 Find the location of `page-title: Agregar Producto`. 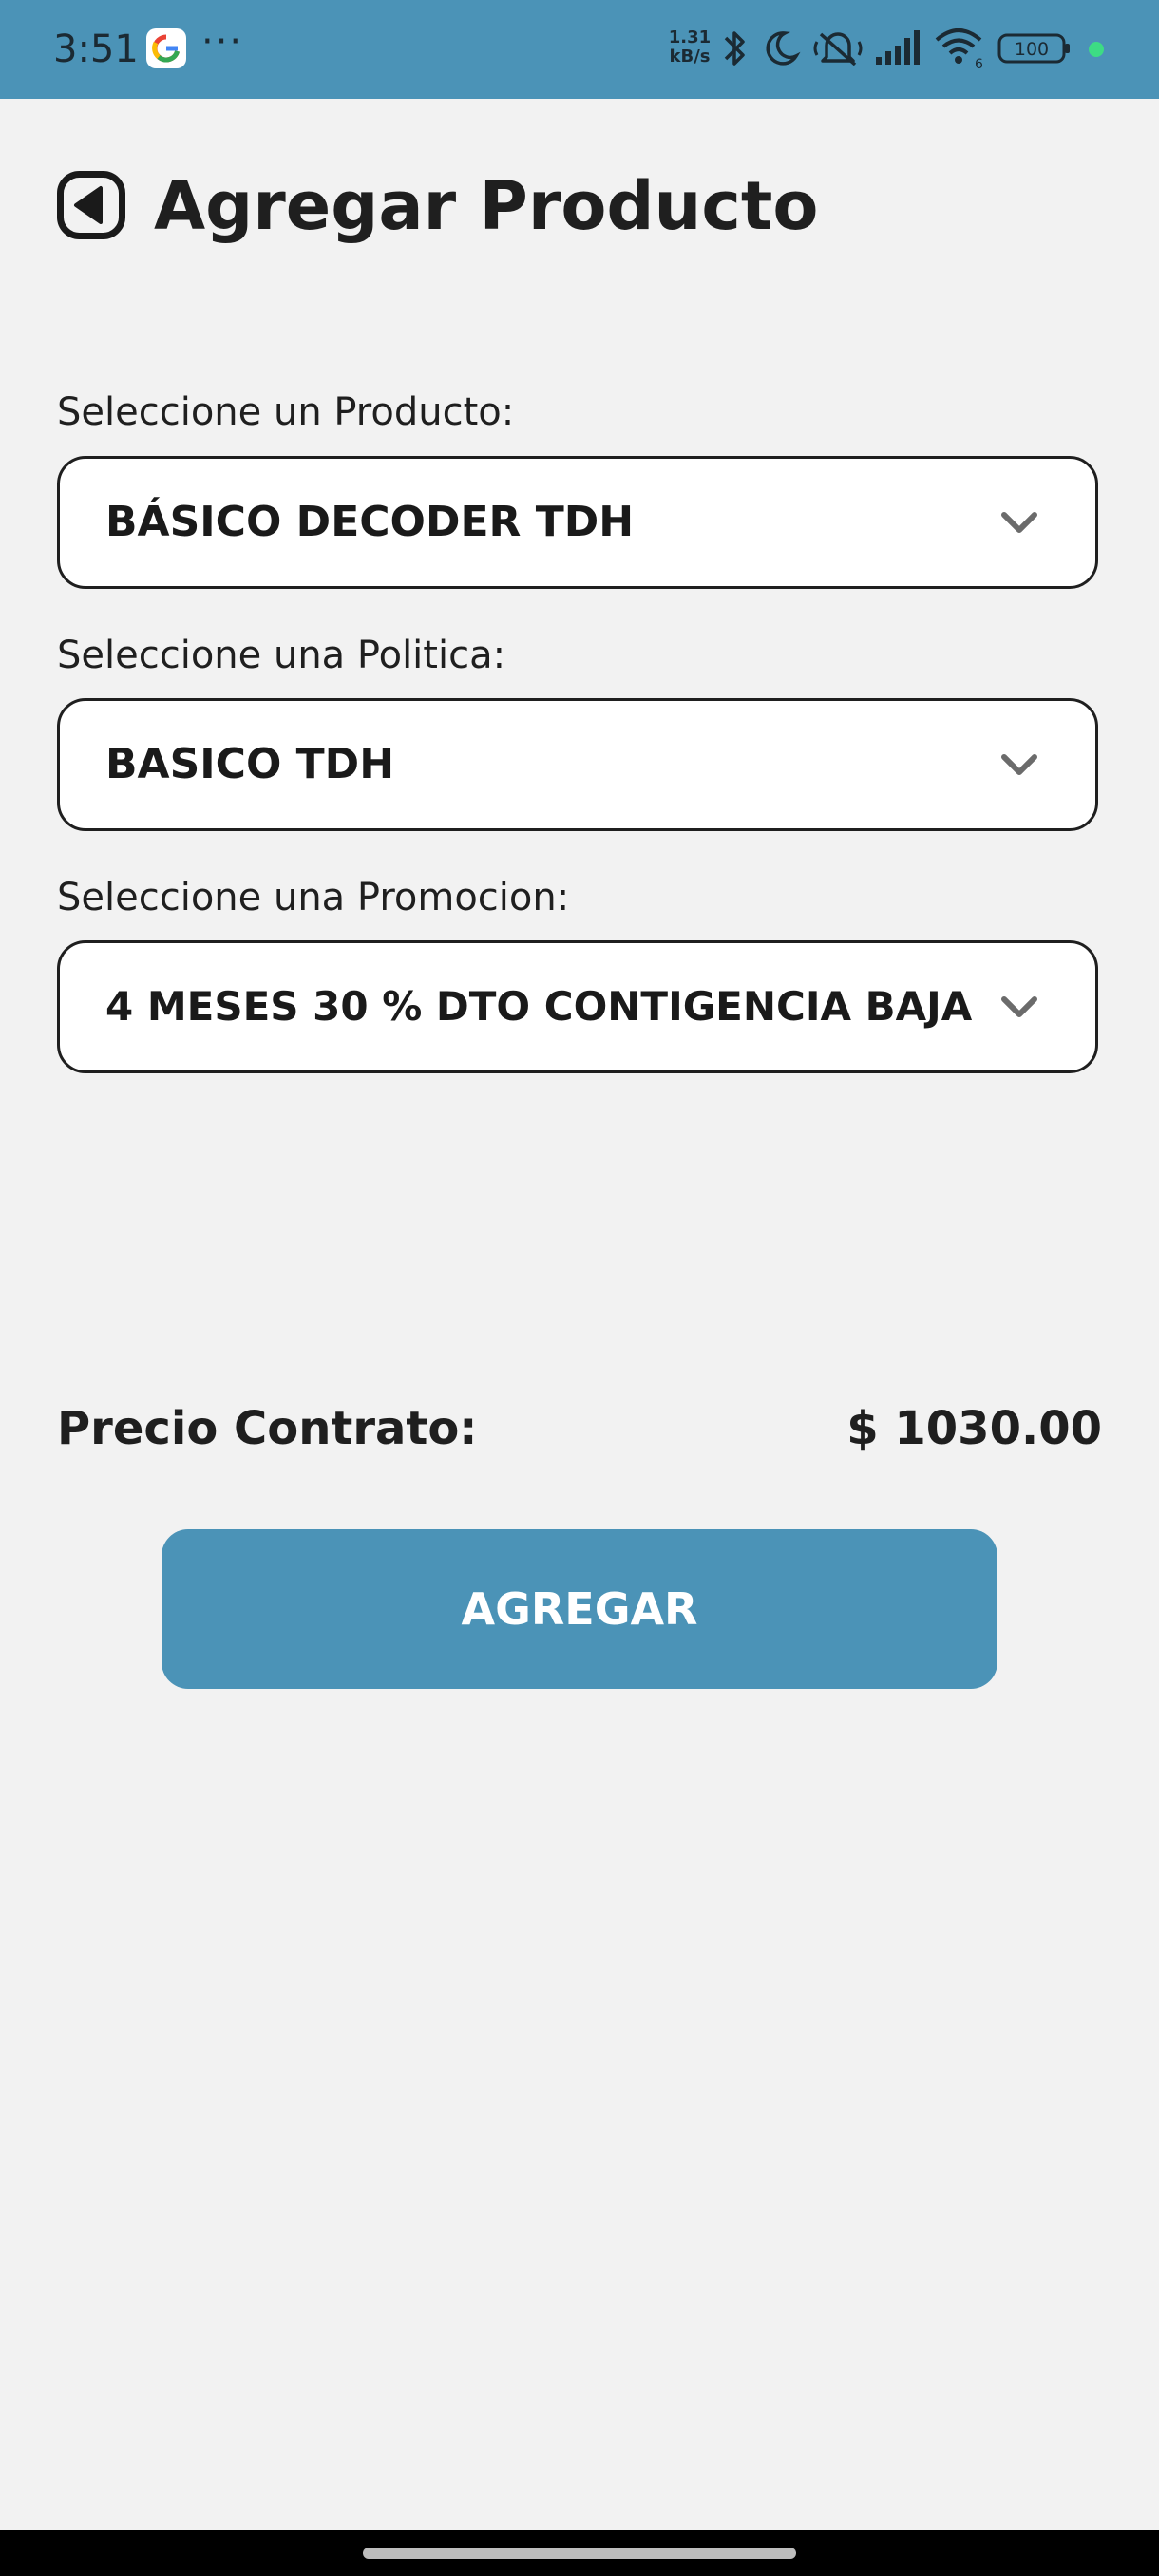

page-title: Agregar Producto is located at coordinates (486, 206).